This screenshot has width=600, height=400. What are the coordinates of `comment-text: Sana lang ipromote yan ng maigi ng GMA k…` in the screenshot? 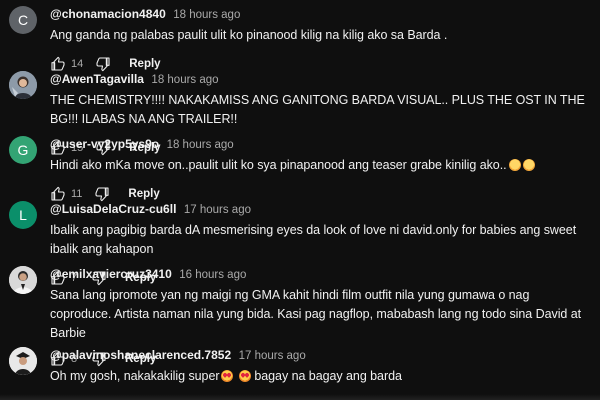 It's located at (316, 314).